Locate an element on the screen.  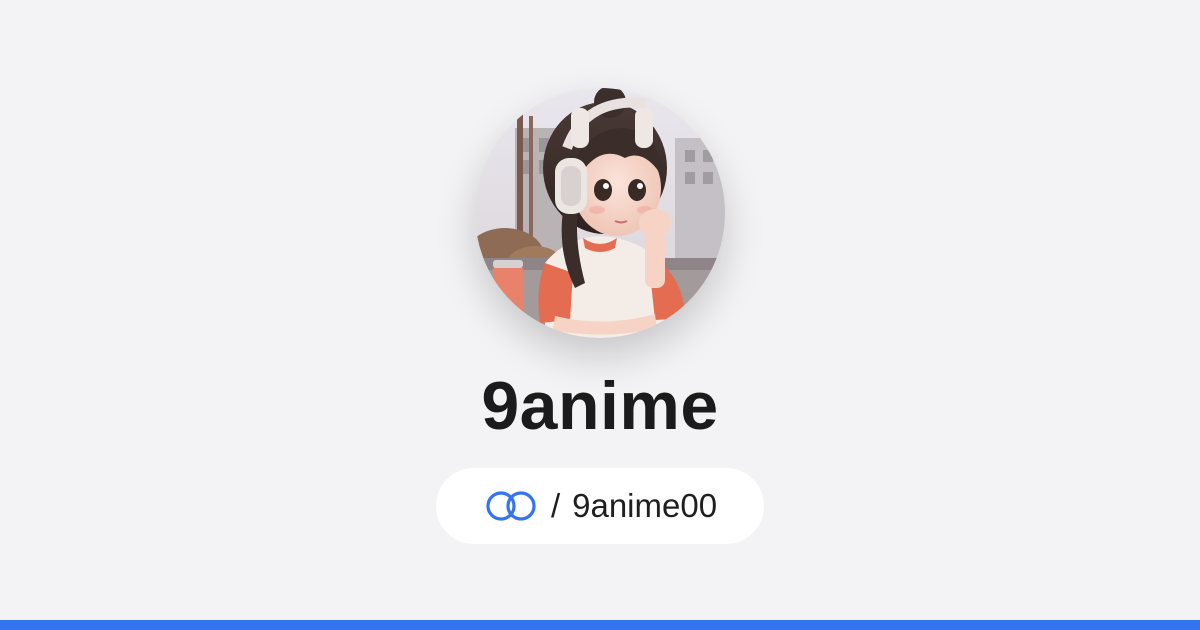
handle-link: / 9anime00 is located at coordinates (600, 506).